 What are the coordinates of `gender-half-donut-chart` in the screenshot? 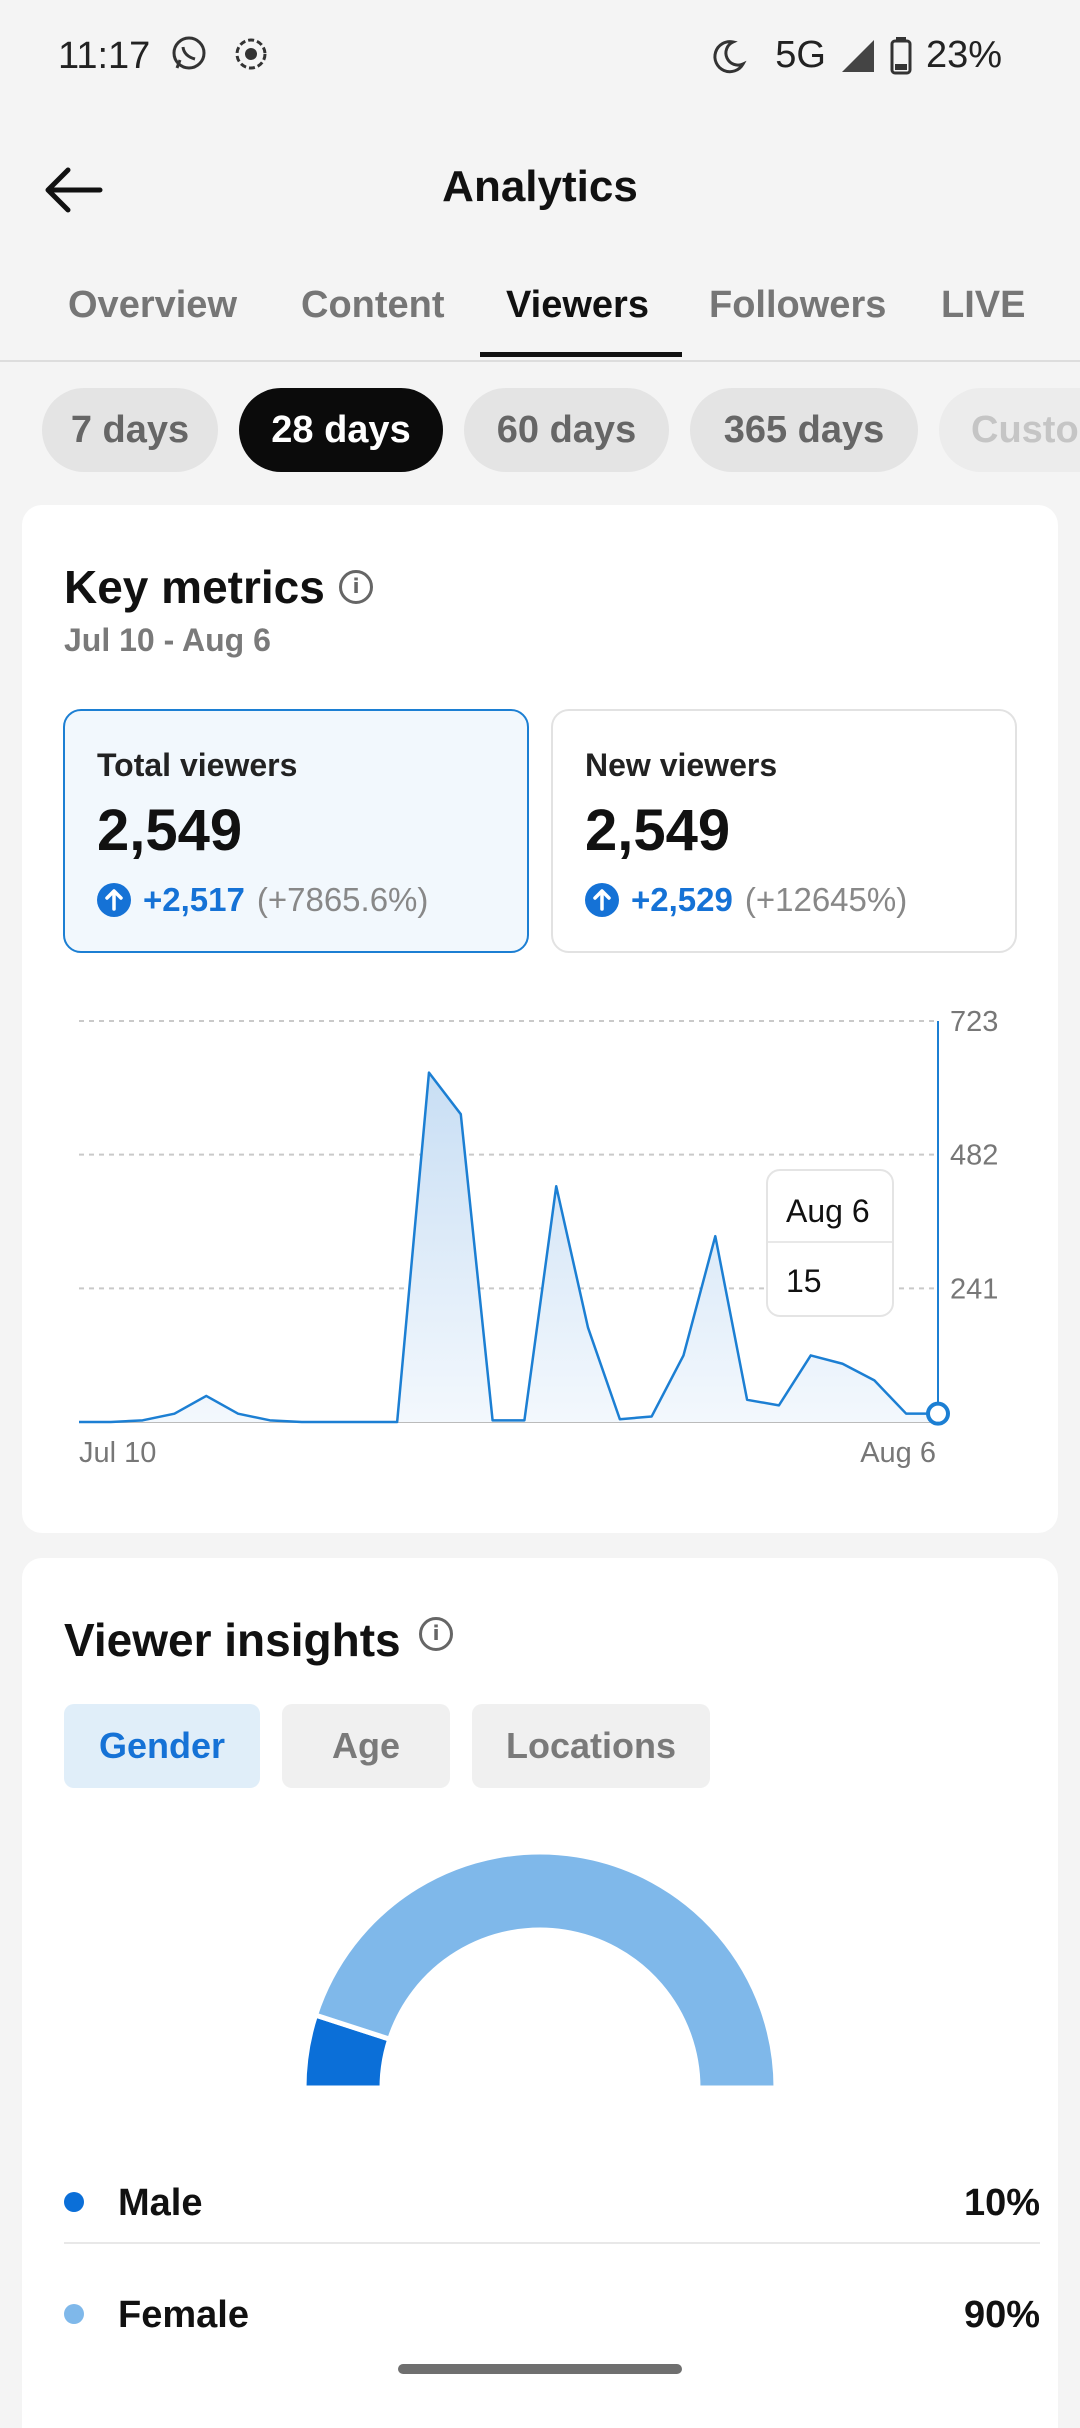 It's located at (540, 1970).